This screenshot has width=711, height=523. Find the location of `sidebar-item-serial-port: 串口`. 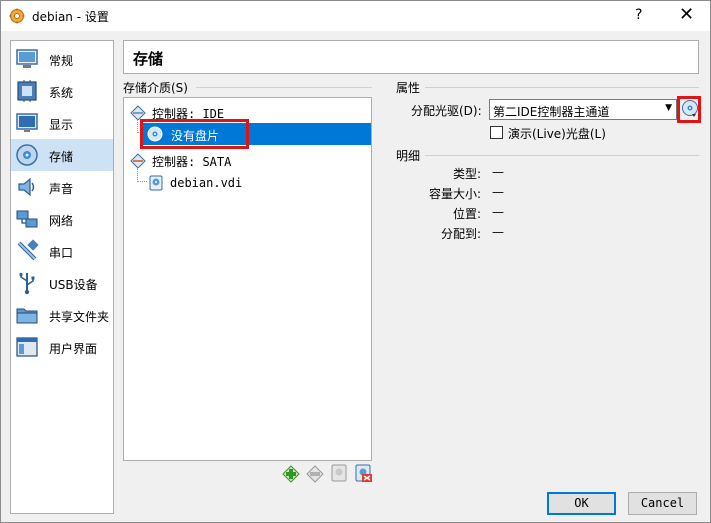

sidebar-item-serial-port: 串口 is located at coordinates (62, 251).